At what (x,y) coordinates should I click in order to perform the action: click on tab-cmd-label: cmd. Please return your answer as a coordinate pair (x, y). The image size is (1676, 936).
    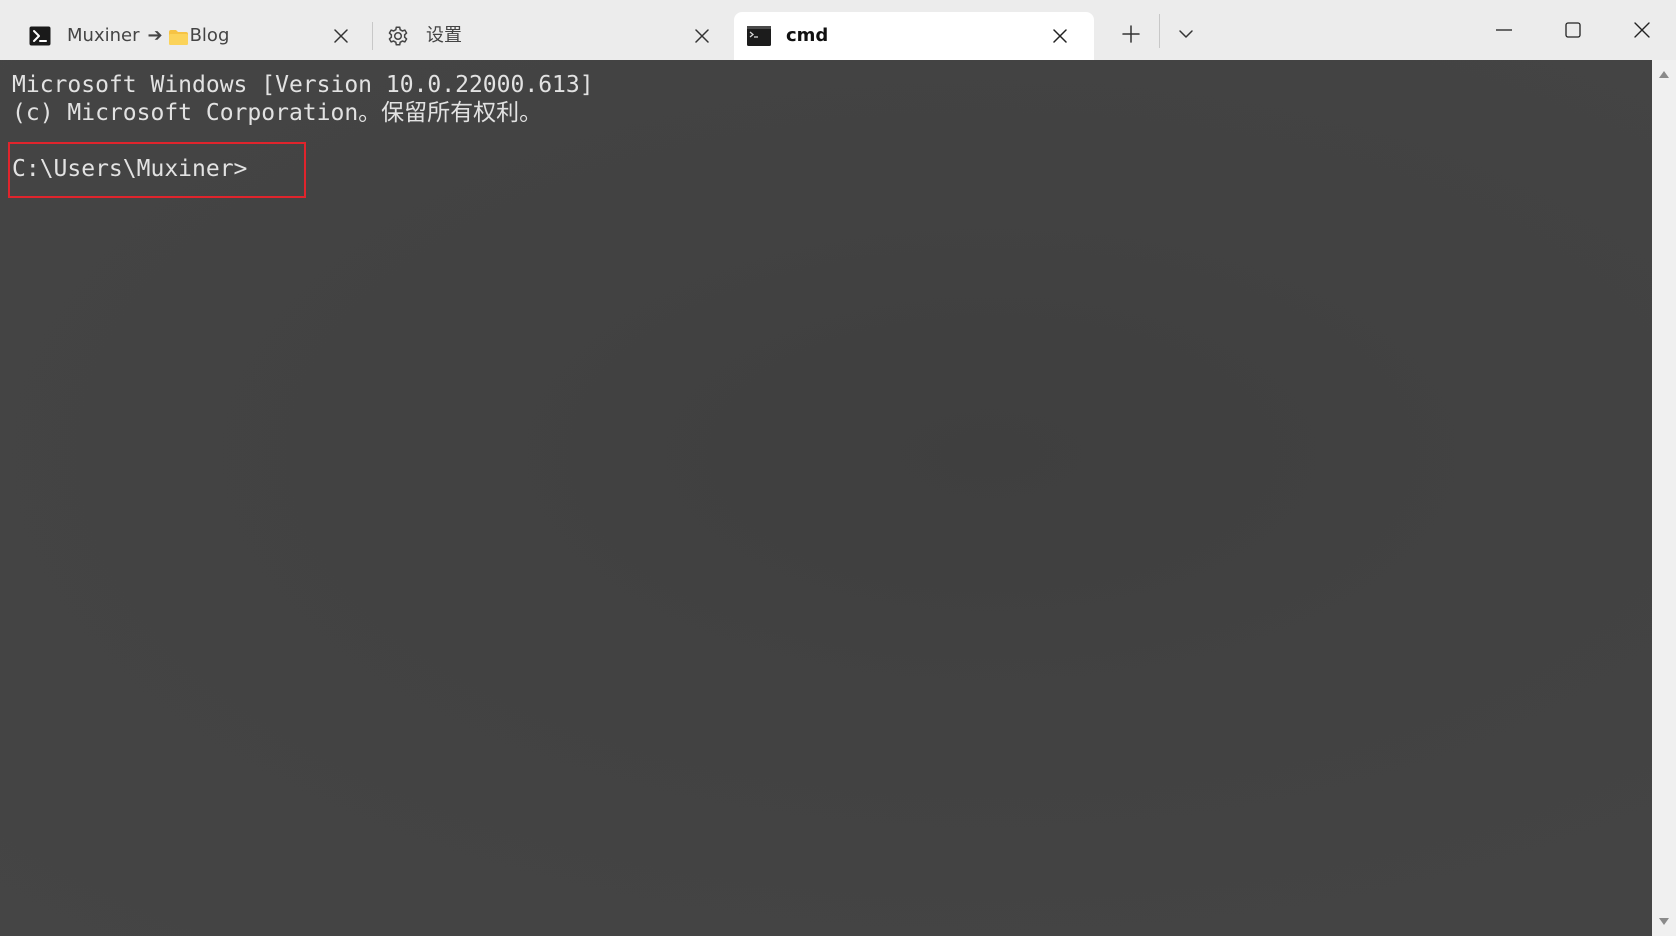
    Looking at the image, I should click on (807, 35).